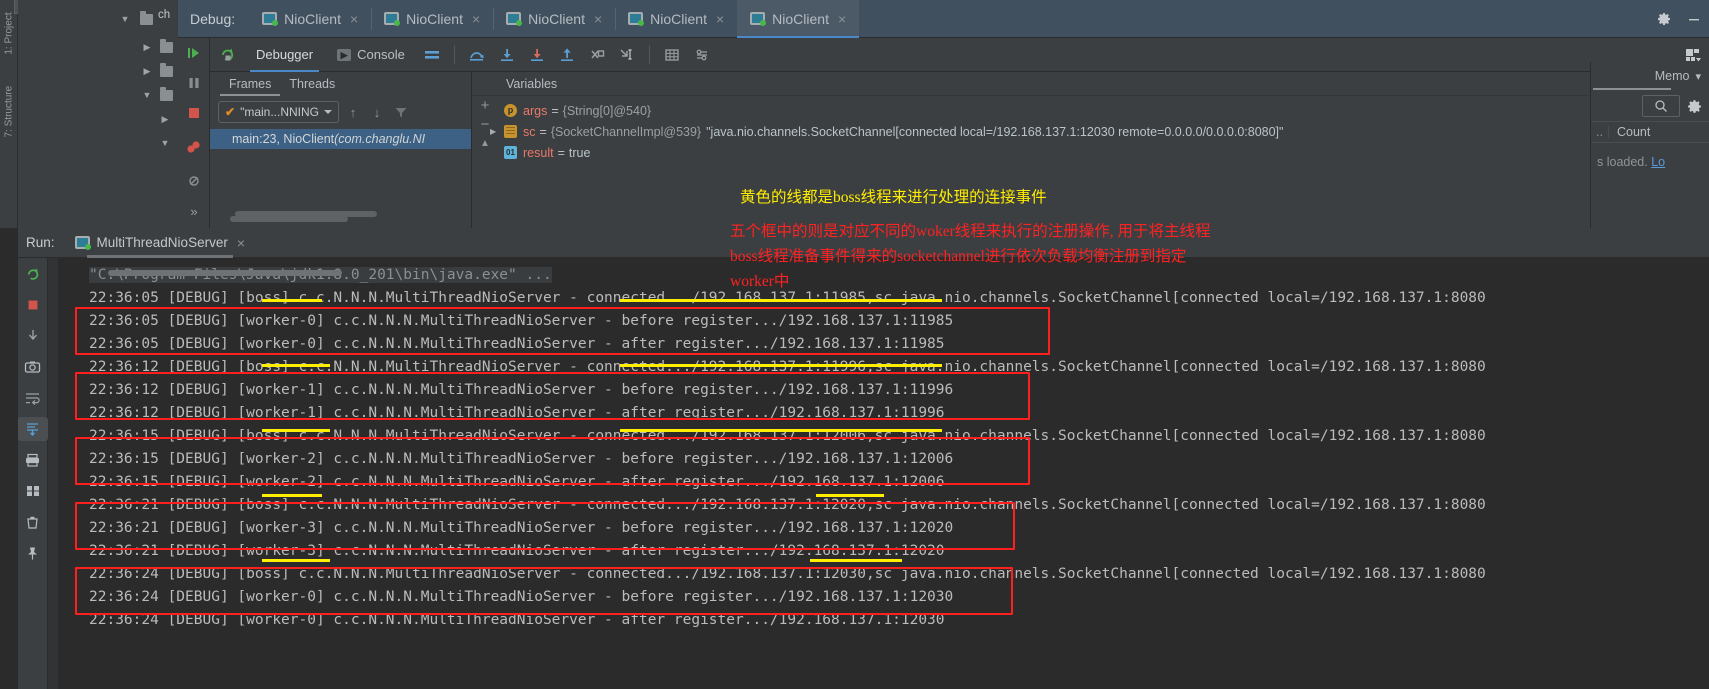  I want to click on search-input, so click(1661, 106).